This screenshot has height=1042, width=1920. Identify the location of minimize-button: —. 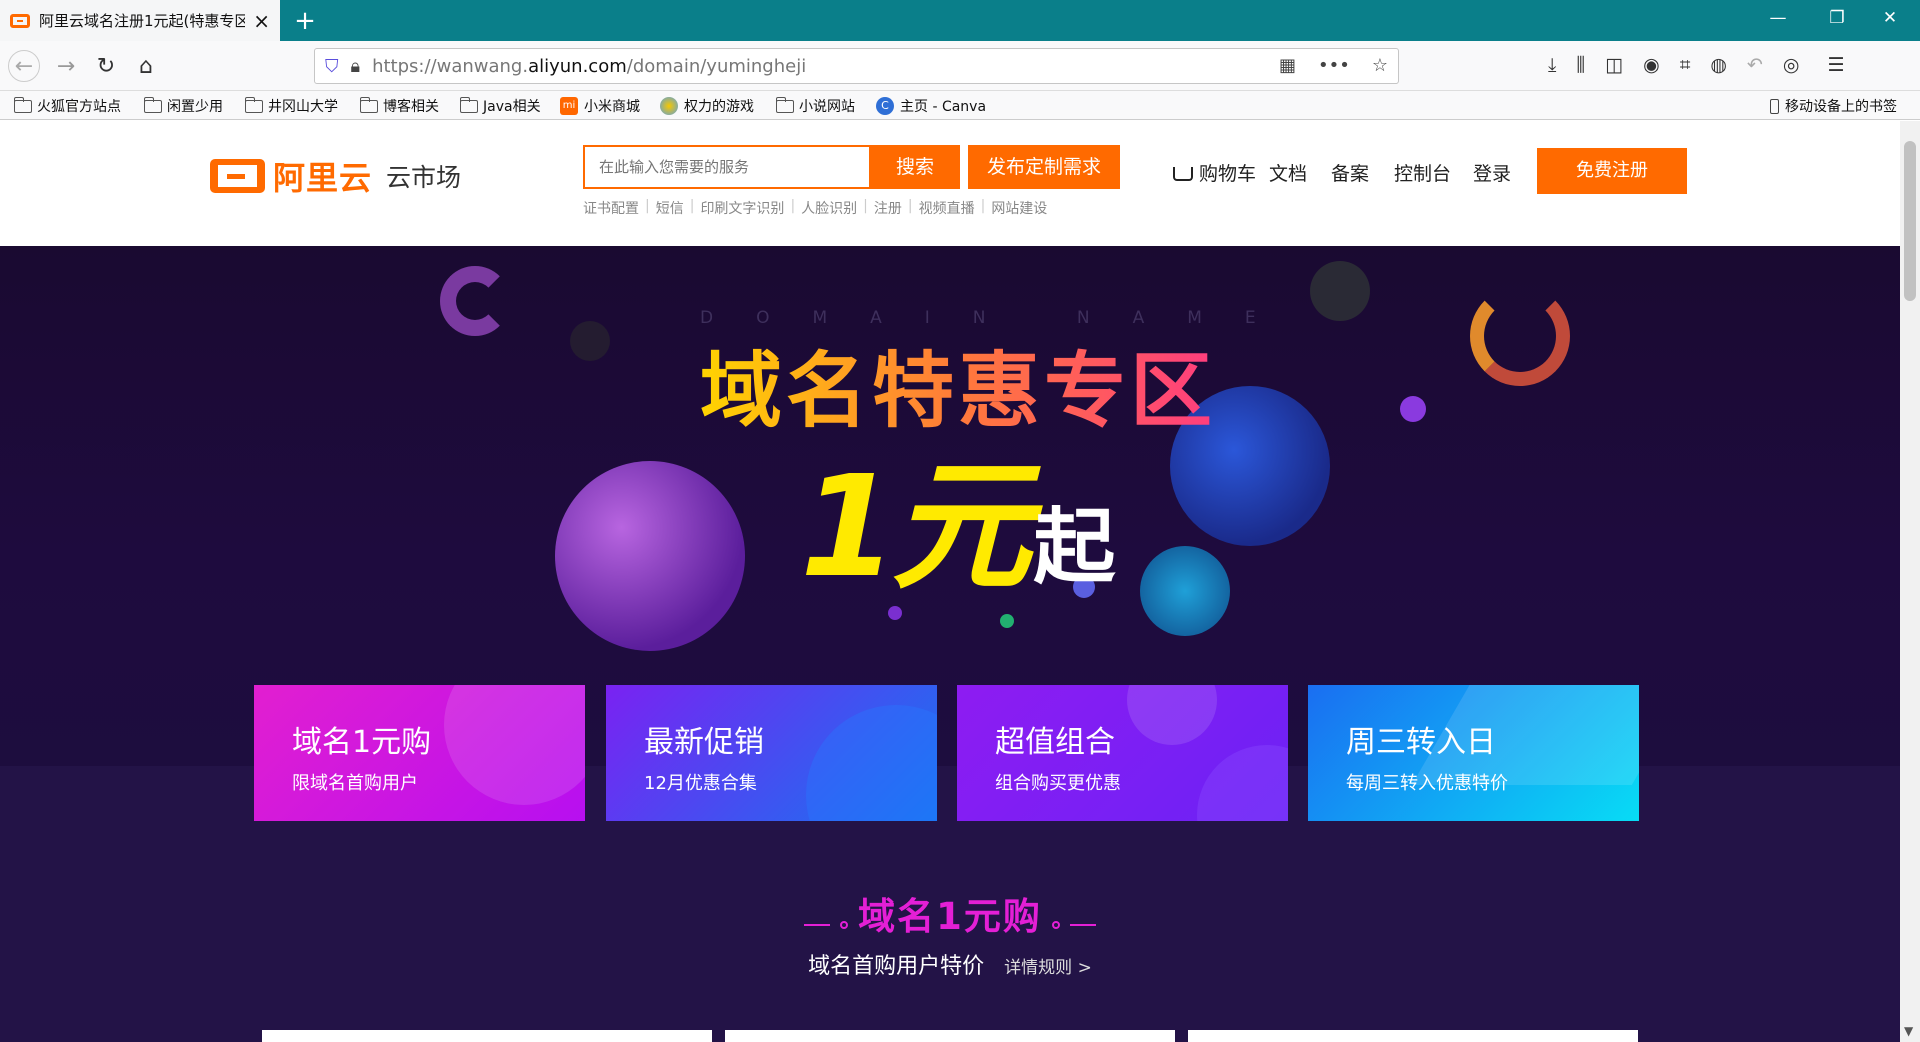
(1778, 18).